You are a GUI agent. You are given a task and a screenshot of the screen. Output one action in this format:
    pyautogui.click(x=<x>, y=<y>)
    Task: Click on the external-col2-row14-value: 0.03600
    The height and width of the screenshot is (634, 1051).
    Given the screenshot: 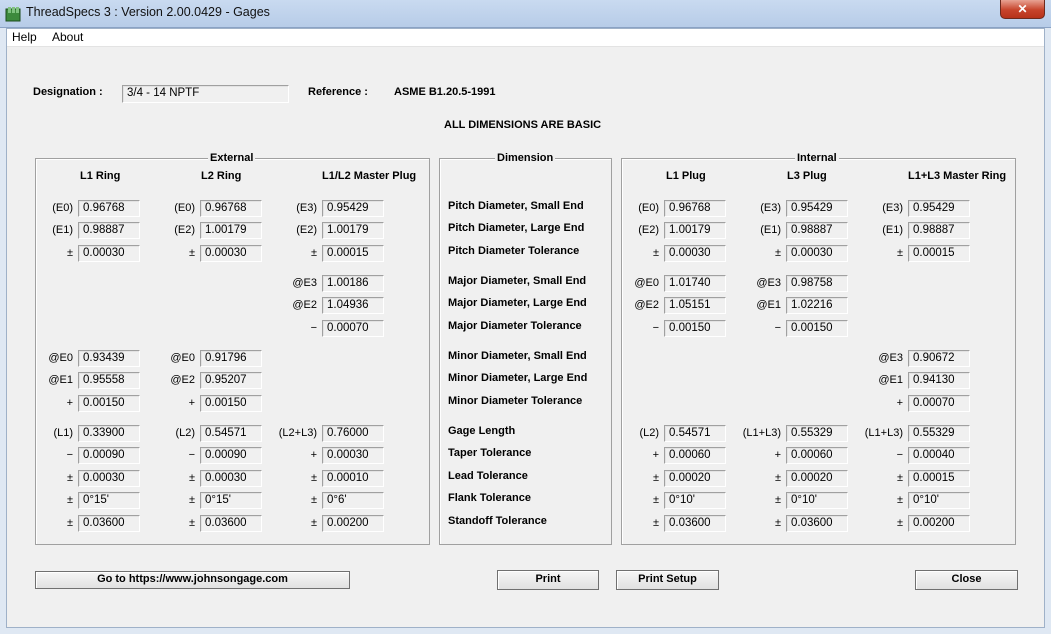 What is the action you would take?
    pyautogui.click(x=231, y=523)
    